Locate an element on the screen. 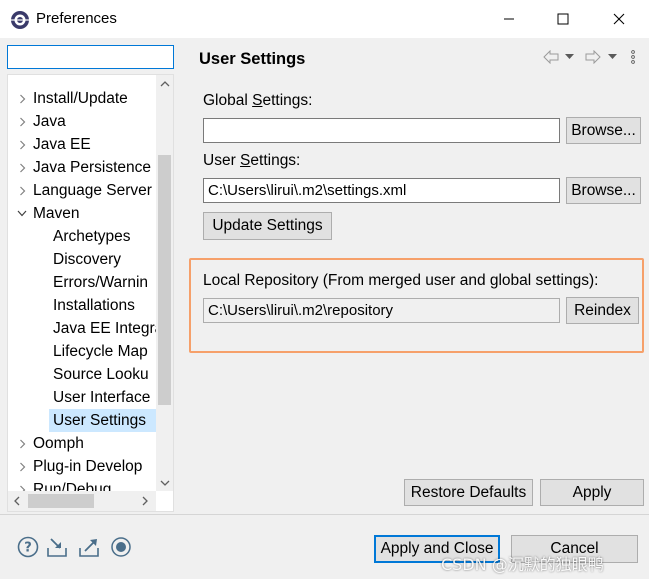 Image resolution: width=649 pixels, height=579 pixels. tree-item: Java EE is located at coordinates (82, 144).